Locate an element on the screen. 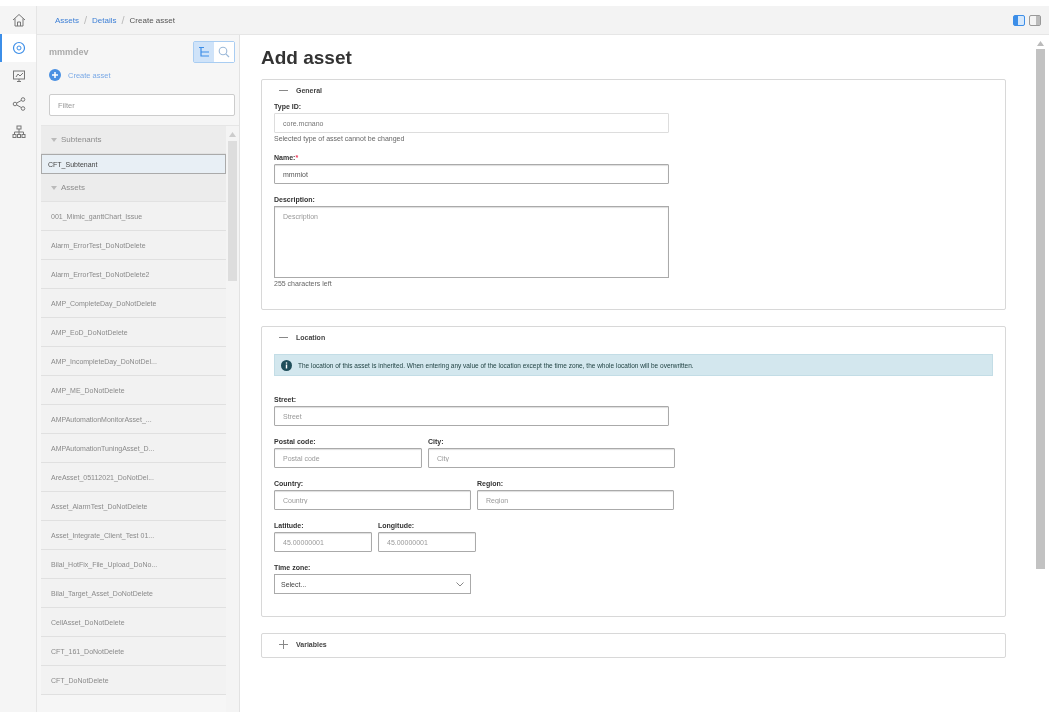 This screenshot has width=1049, height=712. tree-group-header: Subtenants is located at coordinates (133, 140).